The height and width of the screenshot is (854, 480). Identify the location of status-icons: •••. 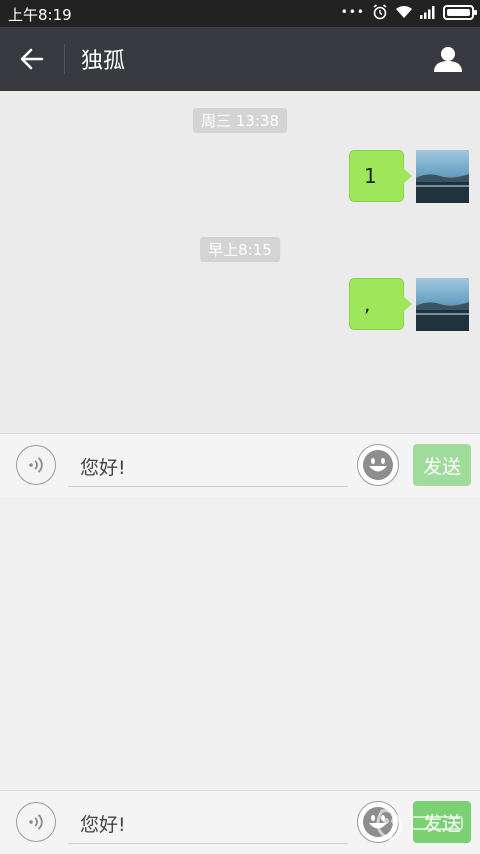
(408, 12).